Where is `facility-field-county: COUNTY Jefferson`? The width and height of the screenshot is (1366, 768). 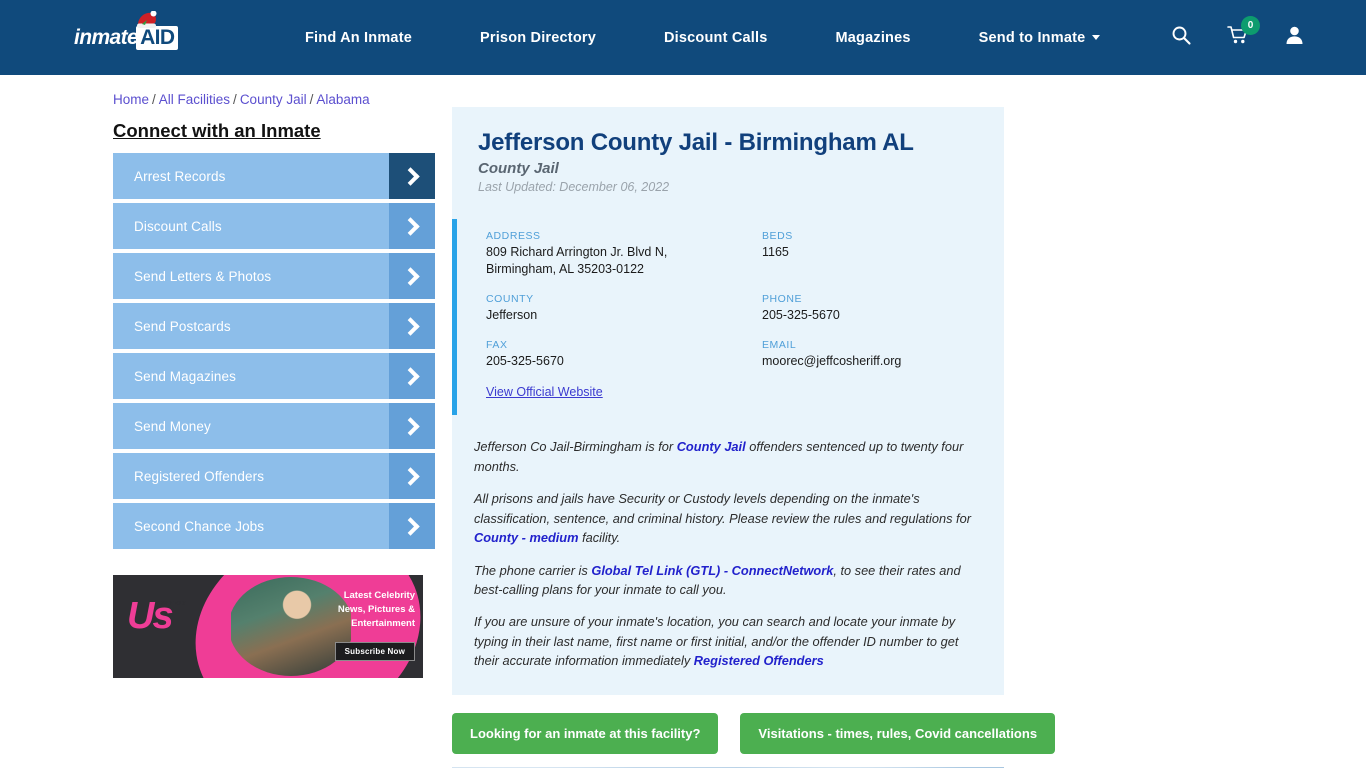 facility-field-county: COUNTY Jefferson is located at coordinates (624, 308).